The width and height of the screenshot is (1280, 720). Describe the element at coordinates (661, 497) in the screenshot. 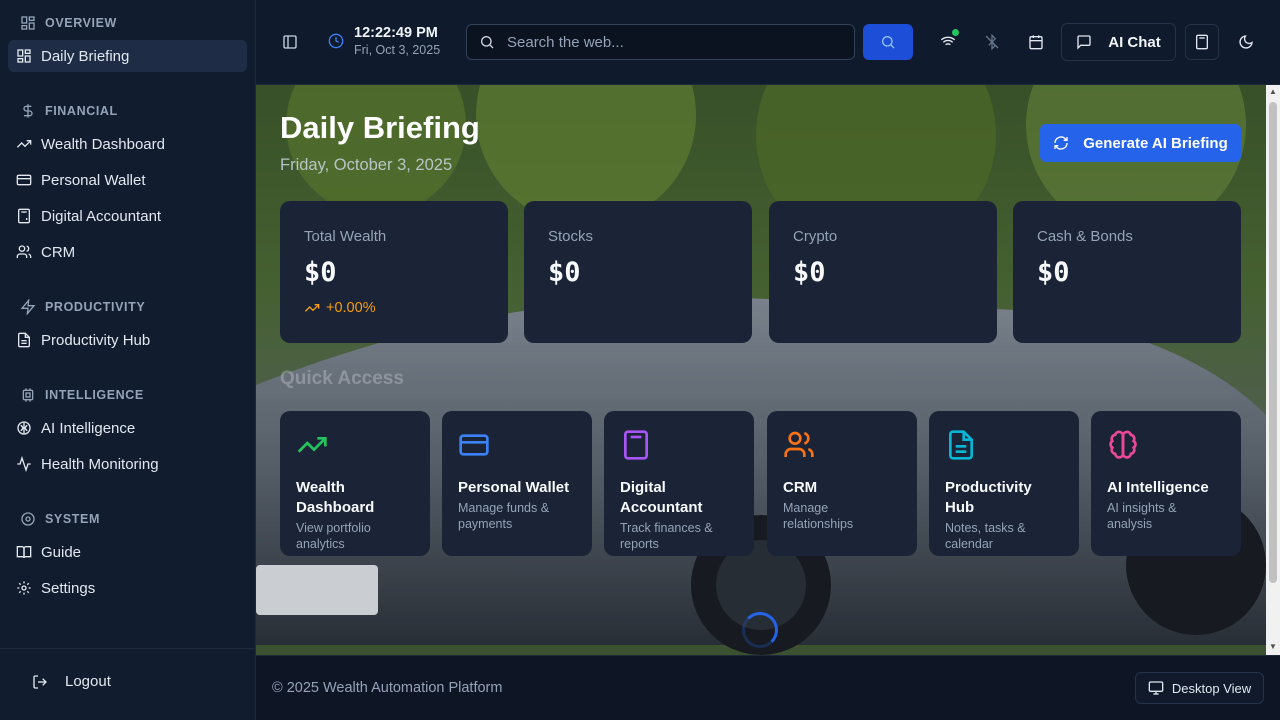

I see `quick-link-title: Digital Accountant` at that location.